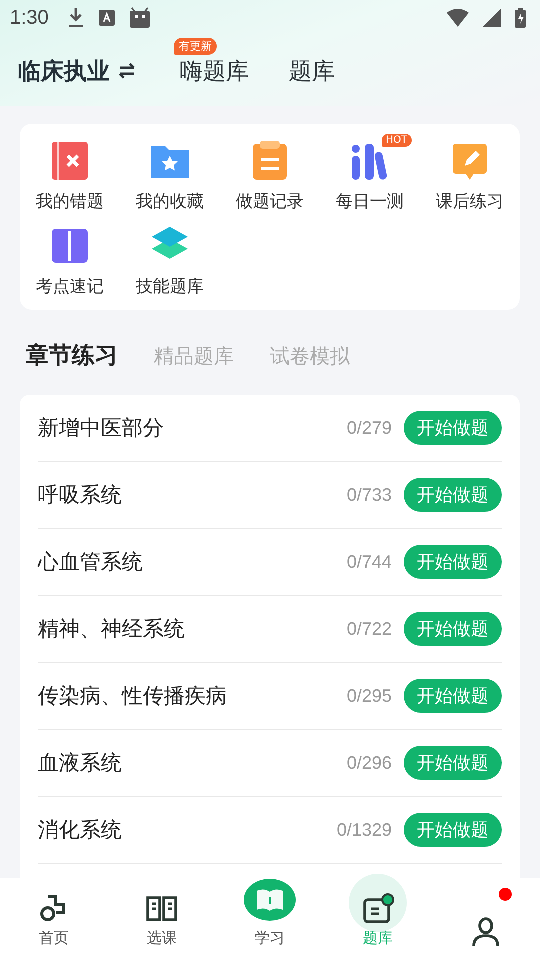 This screenshot has width=540, height=960. Describe the element at coordinates (370, 201) in the screenshot. I see `shortcut-label: 每日一测` at that location.